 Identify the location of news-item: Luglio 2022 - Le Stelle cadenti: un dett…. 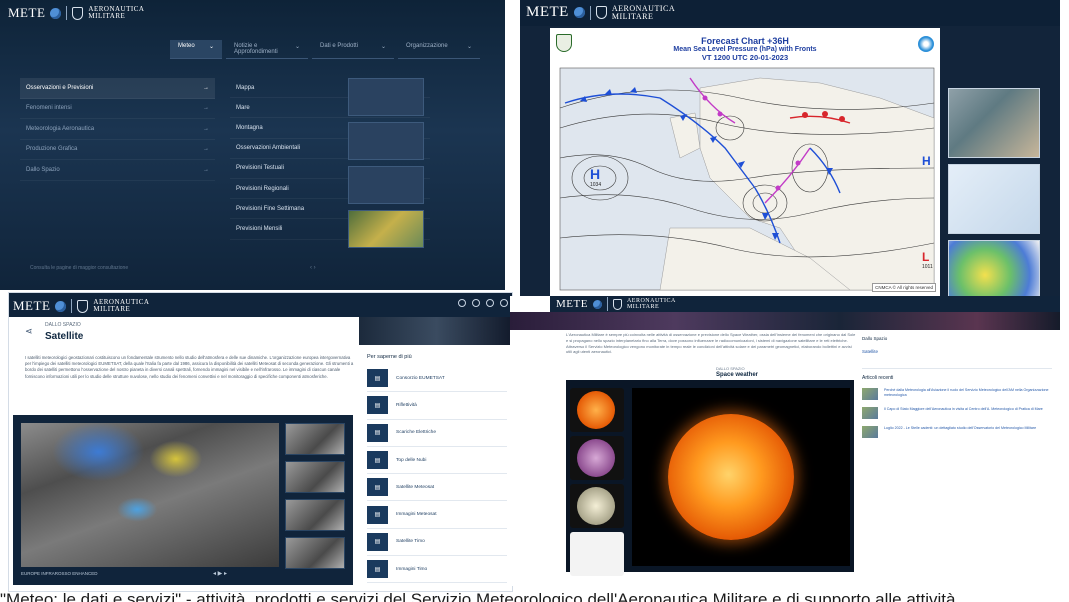
(957, 432).